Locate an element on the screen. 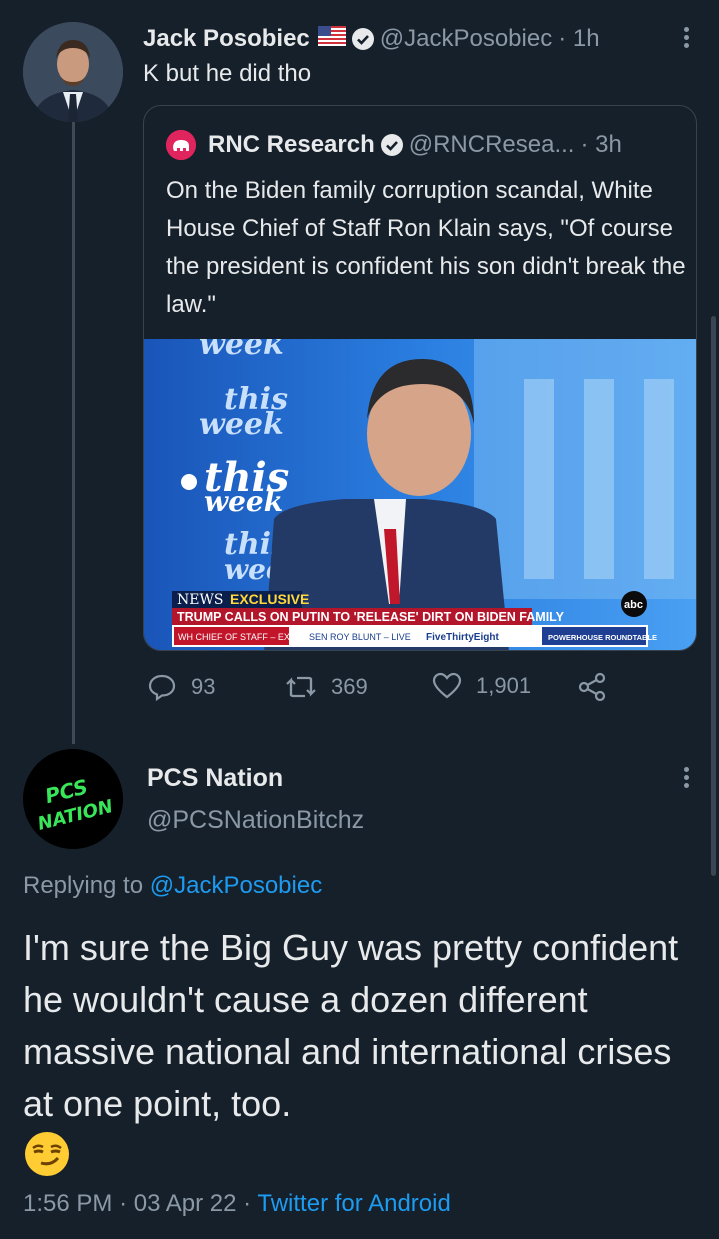 This screenshot has width=719, height=1239. reply-icon is located at coordinates (162, 688).